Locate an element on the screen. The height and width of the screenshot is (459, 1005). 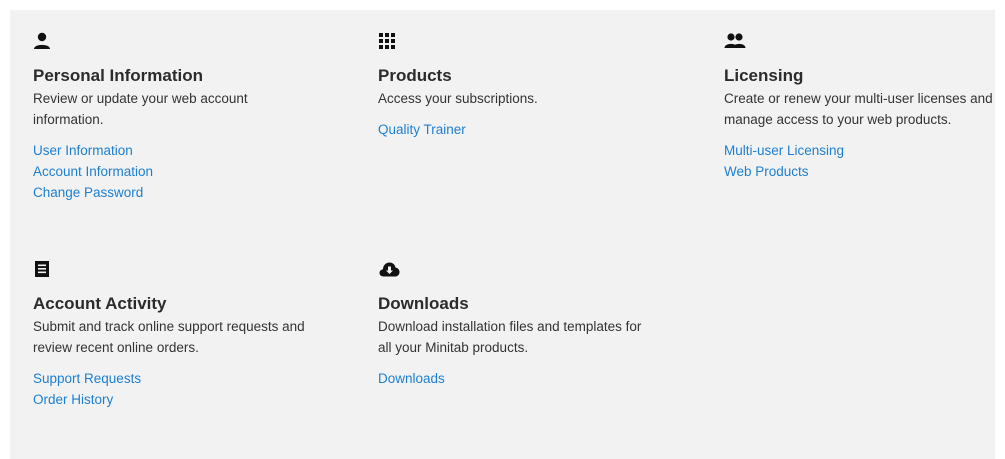
card-links: Support Requests Order History is located at coordinates (193, 389).